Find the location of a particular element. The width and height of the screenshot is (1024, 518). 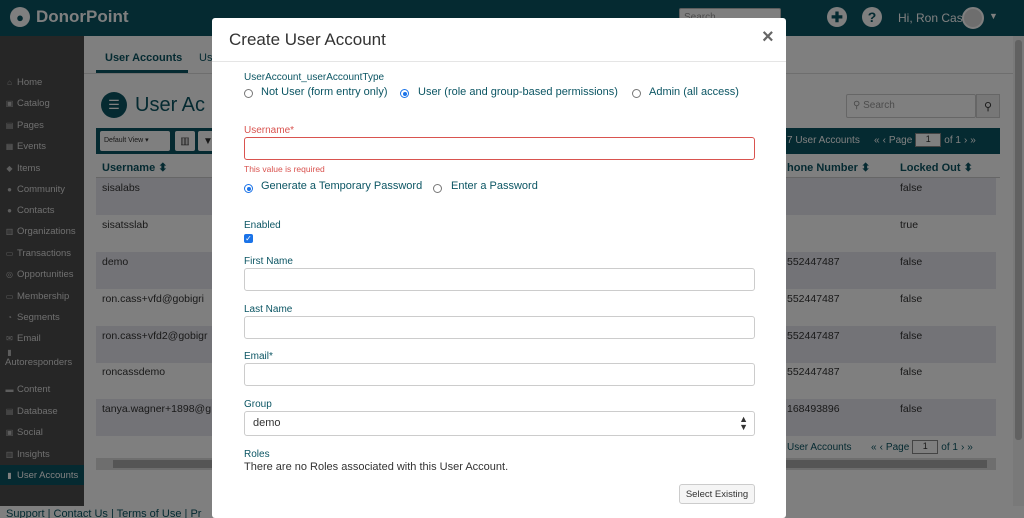

radio-generate-password-label: Generate a Temporary Password is located at coordinates (341, 186).